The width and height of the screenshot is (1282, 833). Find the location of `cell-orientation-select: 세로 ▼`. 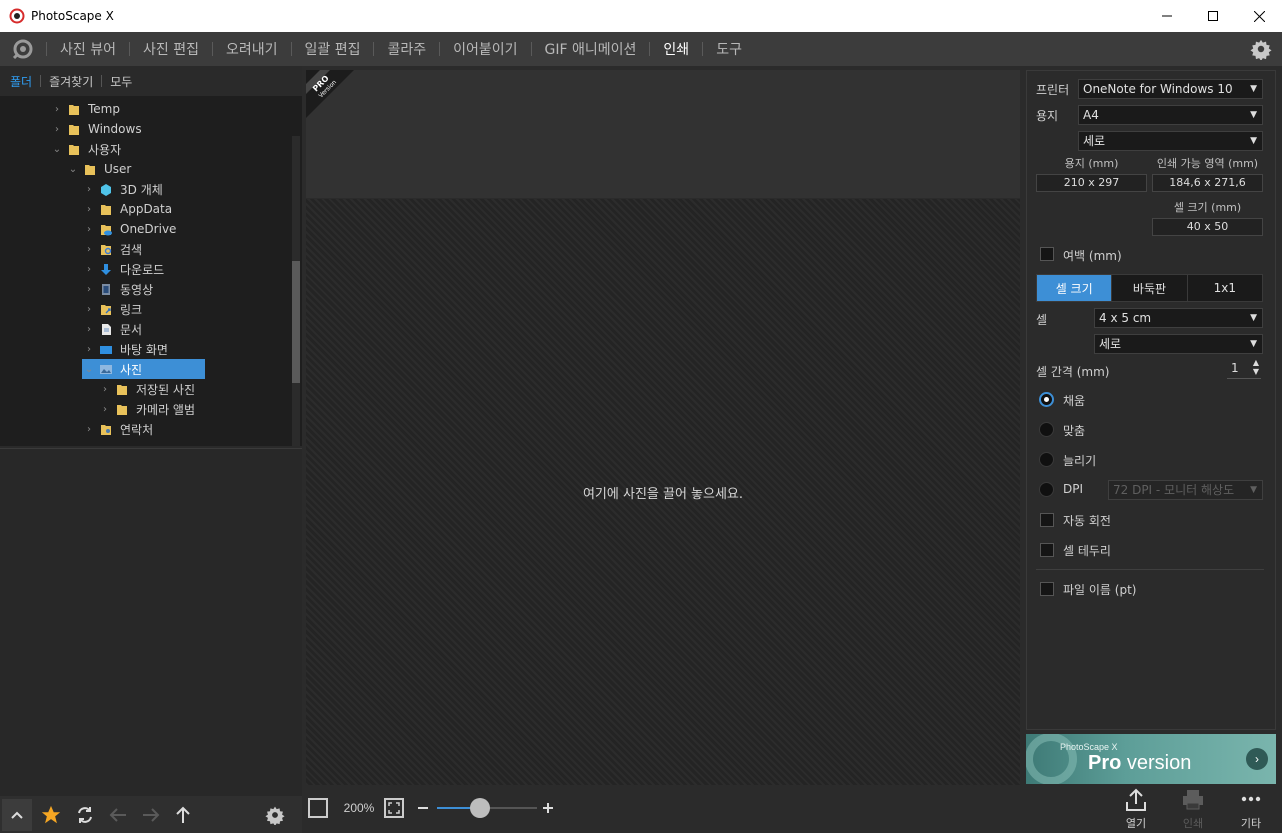

cell-orientation-select: 세로 ▼ is located at coordinates (1178, 344).